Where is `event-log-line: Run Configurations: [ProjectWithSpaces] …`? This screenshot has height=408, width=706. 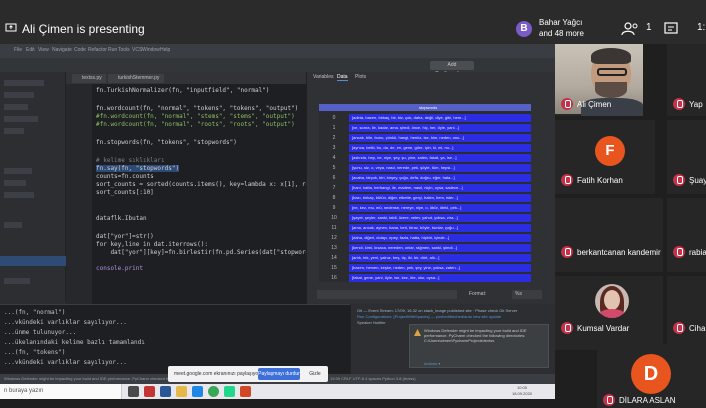
event-log-line: Run Configurations: [ProjectWithSpaces] … is located at coordinates (429, 316).